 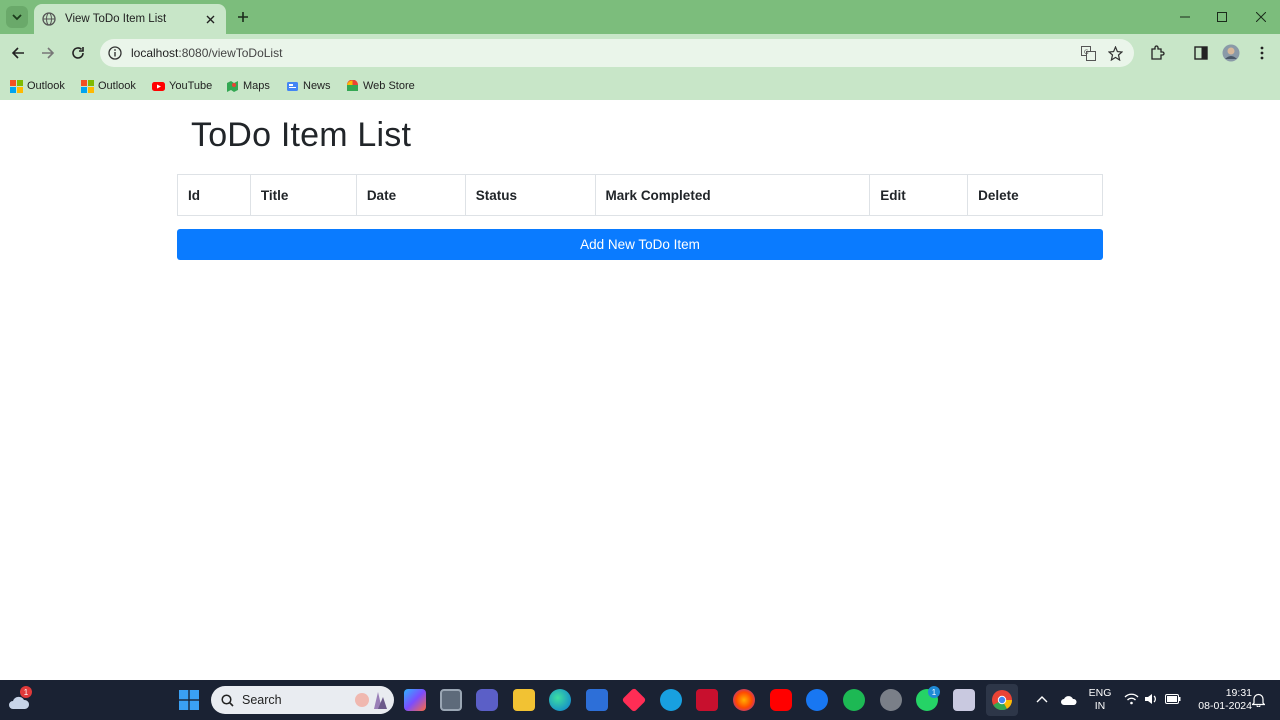 I want to click on add-new-todo-button: Add New ToDo Item, so click(x=640, y=244).